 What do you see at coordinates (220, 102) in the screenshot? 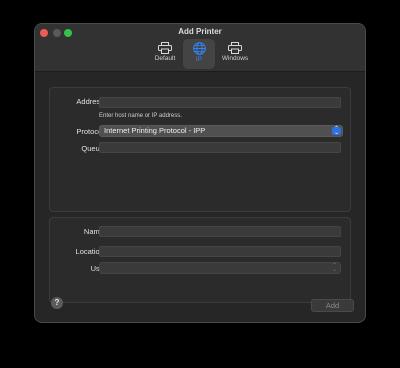
I see `address-field` at bounding box center [220, 102].